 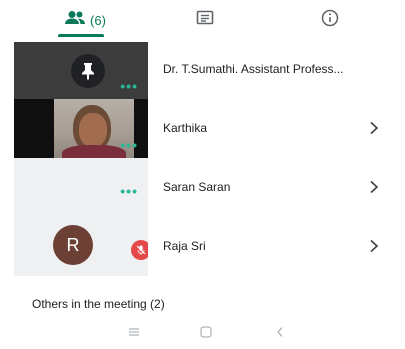 I want to click on participant-tile: R, so click(x=81, y=246).